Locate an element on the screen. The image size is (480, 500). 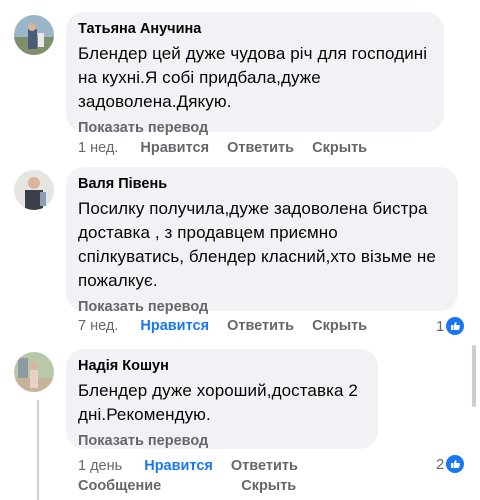
scrollbar is located at coordinates (474, 376).